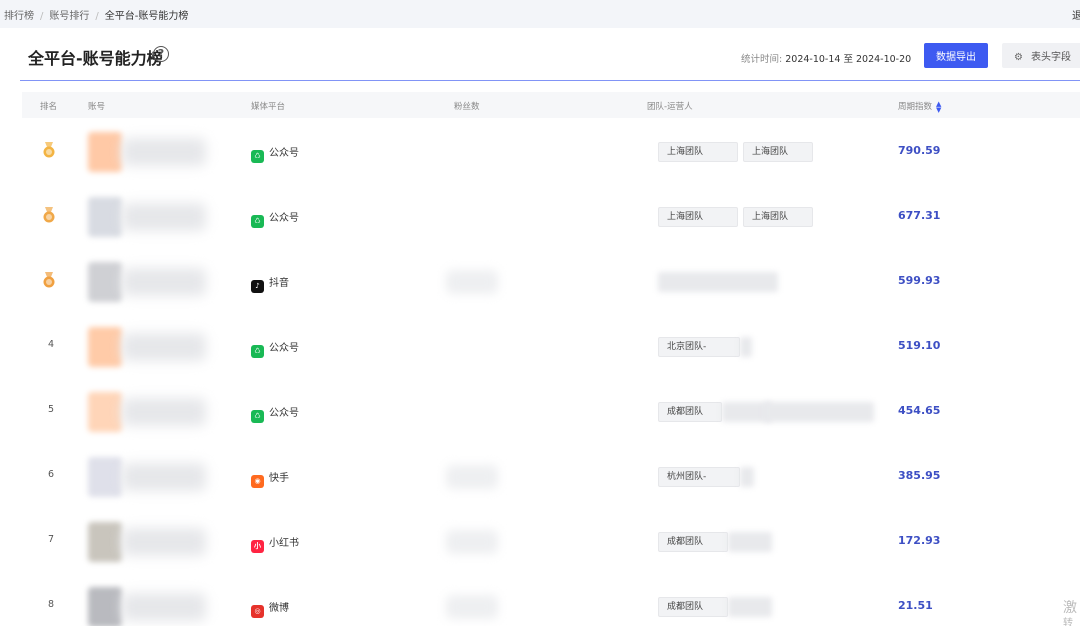 The width and height of the screenshot is (1080, 626). What do you see at coordinates (1050, 57) in the screenshot?
I see `table-fields-label: 表头字段` at bounding box center [1050, 57].